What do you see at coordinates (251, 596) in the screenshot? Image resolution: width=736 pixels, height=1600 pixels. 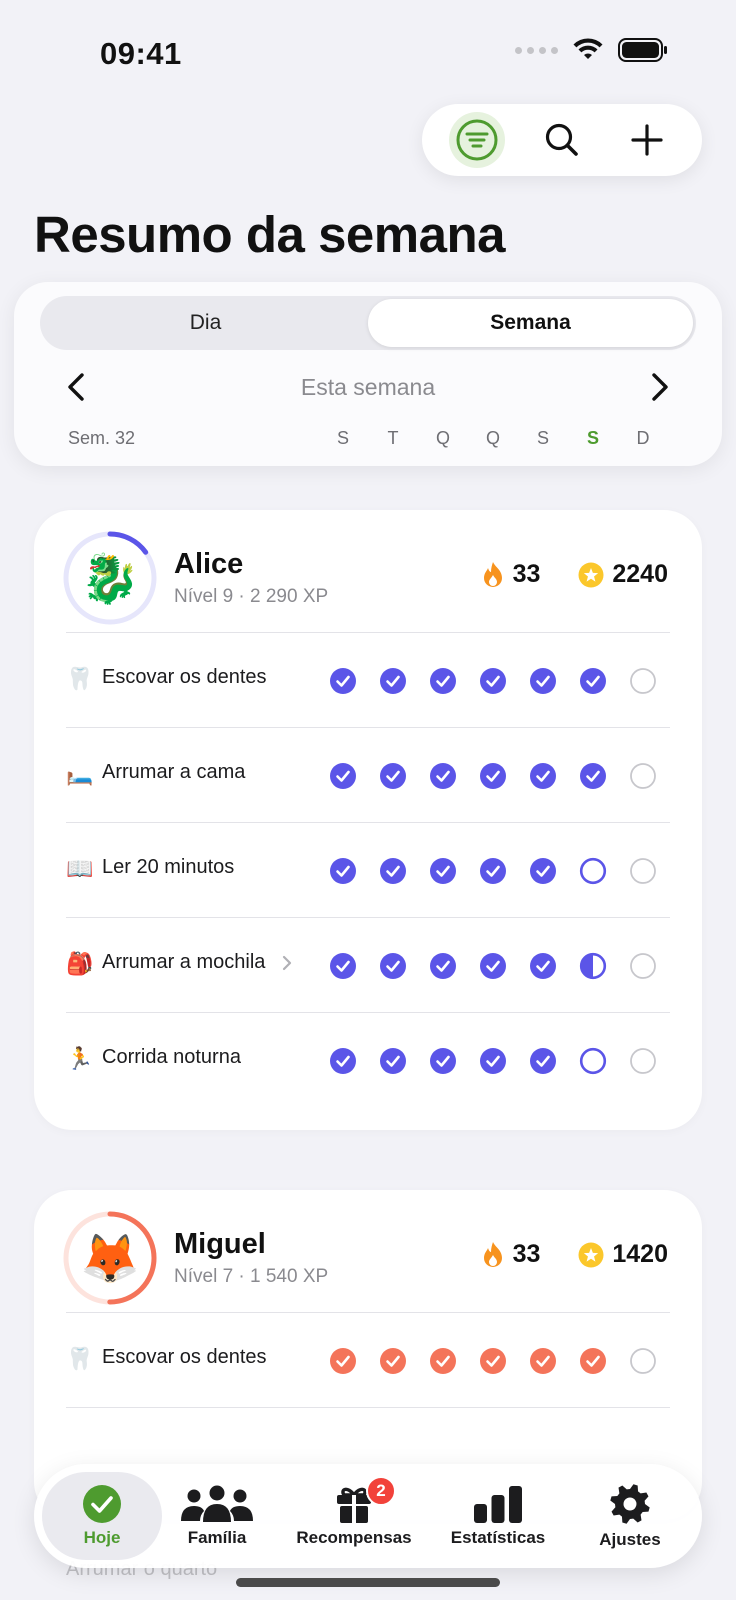 I see `person-level: Nível 9 · 2 290 XP` at bounding box center [251, 596].